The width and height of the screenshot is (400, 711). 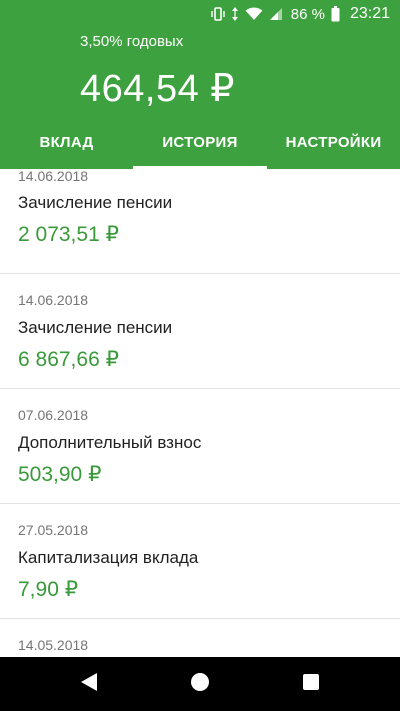 I want to click on transaction-amount: 6 867,66 ₽, so click(x=68, y=359).